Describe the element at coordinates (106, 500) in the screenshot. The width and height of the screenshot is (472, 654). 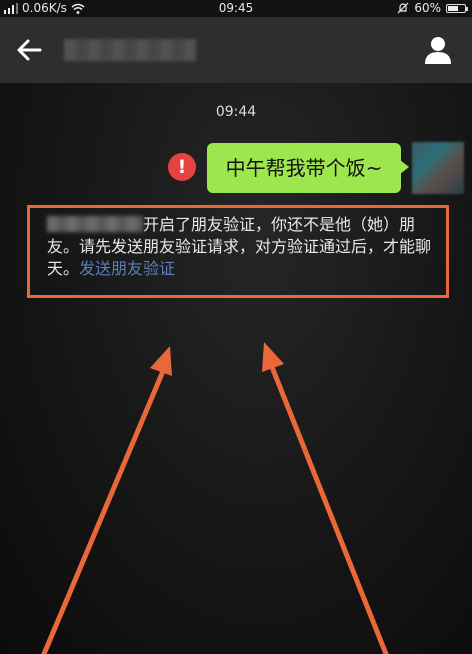
I see `annotation-arrow-left` at that location.